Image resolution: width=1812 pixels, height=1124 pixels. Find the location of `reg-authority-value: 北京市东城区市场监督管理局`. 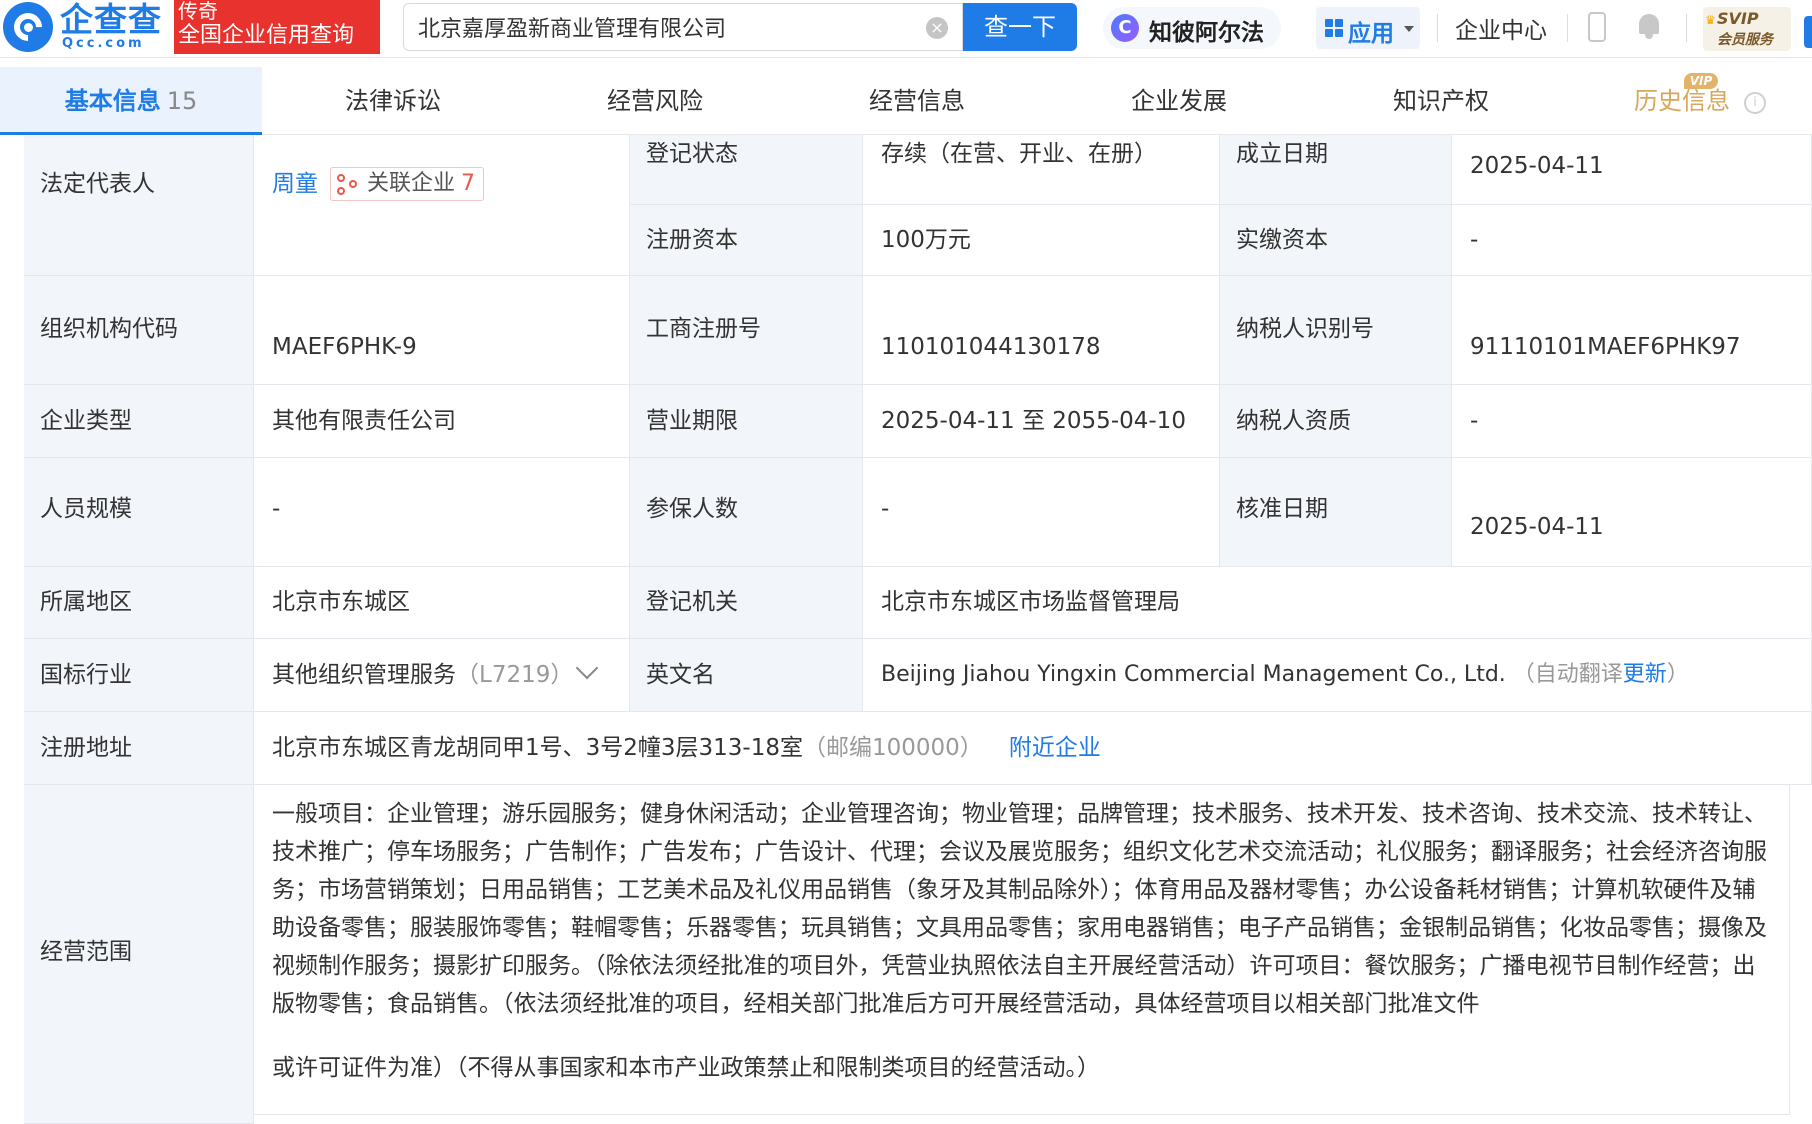

reg-authority-value: 北京市东城区市场监督管理局 is located at coordinates (1337, 603).